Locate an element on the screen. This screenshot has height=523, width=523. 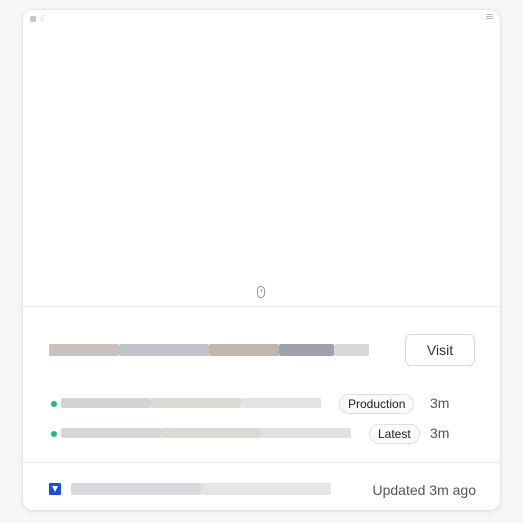
deployment-row-production: Production 3m is located at coordinates (261, 404).